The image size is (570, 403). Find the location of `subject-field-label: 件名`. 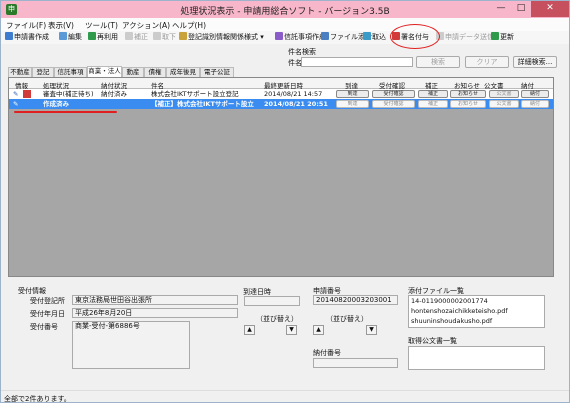

subject-field-label: 件名 is located at coordinates (295, 63).